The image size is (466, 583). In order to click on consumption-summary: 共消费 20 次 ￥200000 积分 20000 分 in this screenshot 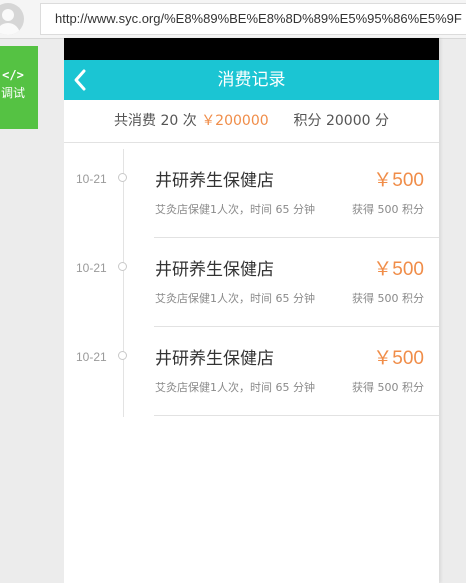, I will do `click(251, 121)`.